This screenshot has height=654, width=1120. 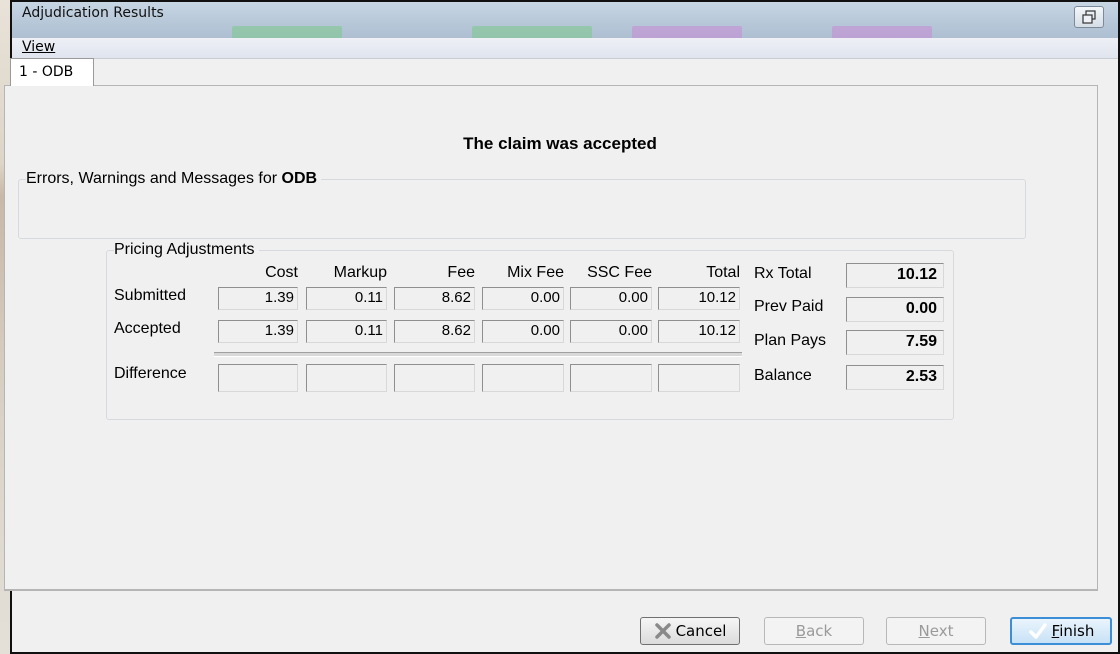 I want to click on restore-button, so click(x=1089, y=17).